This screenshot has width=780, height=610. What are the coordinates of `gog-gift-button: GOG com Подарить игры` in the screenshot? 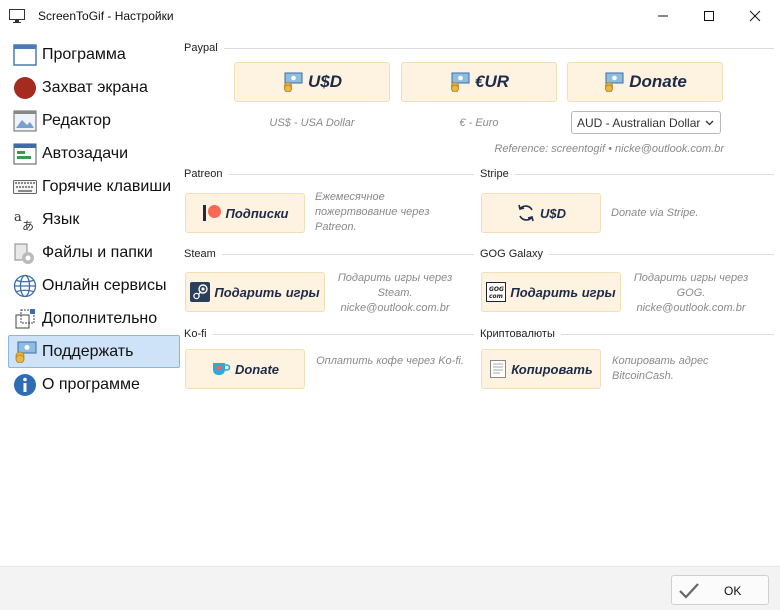 It's located at (551, 292).